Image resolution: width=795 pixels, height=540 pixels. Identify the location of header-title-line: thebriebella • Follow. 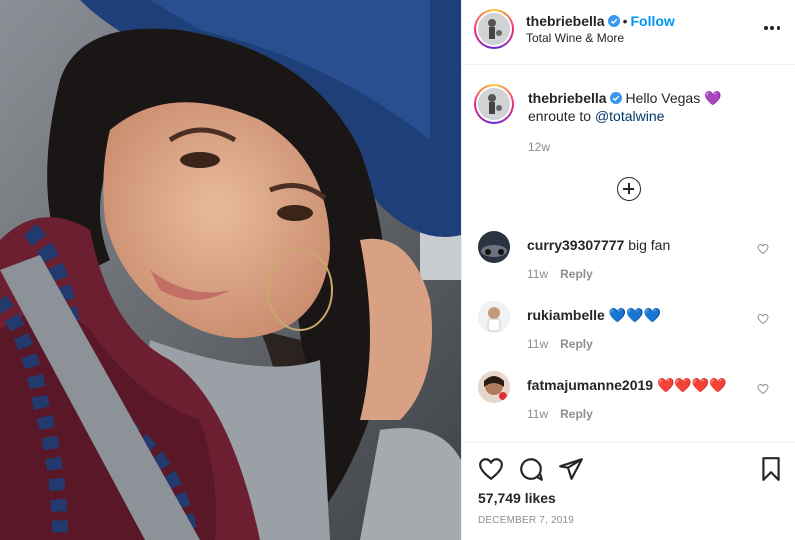
(600, 21).